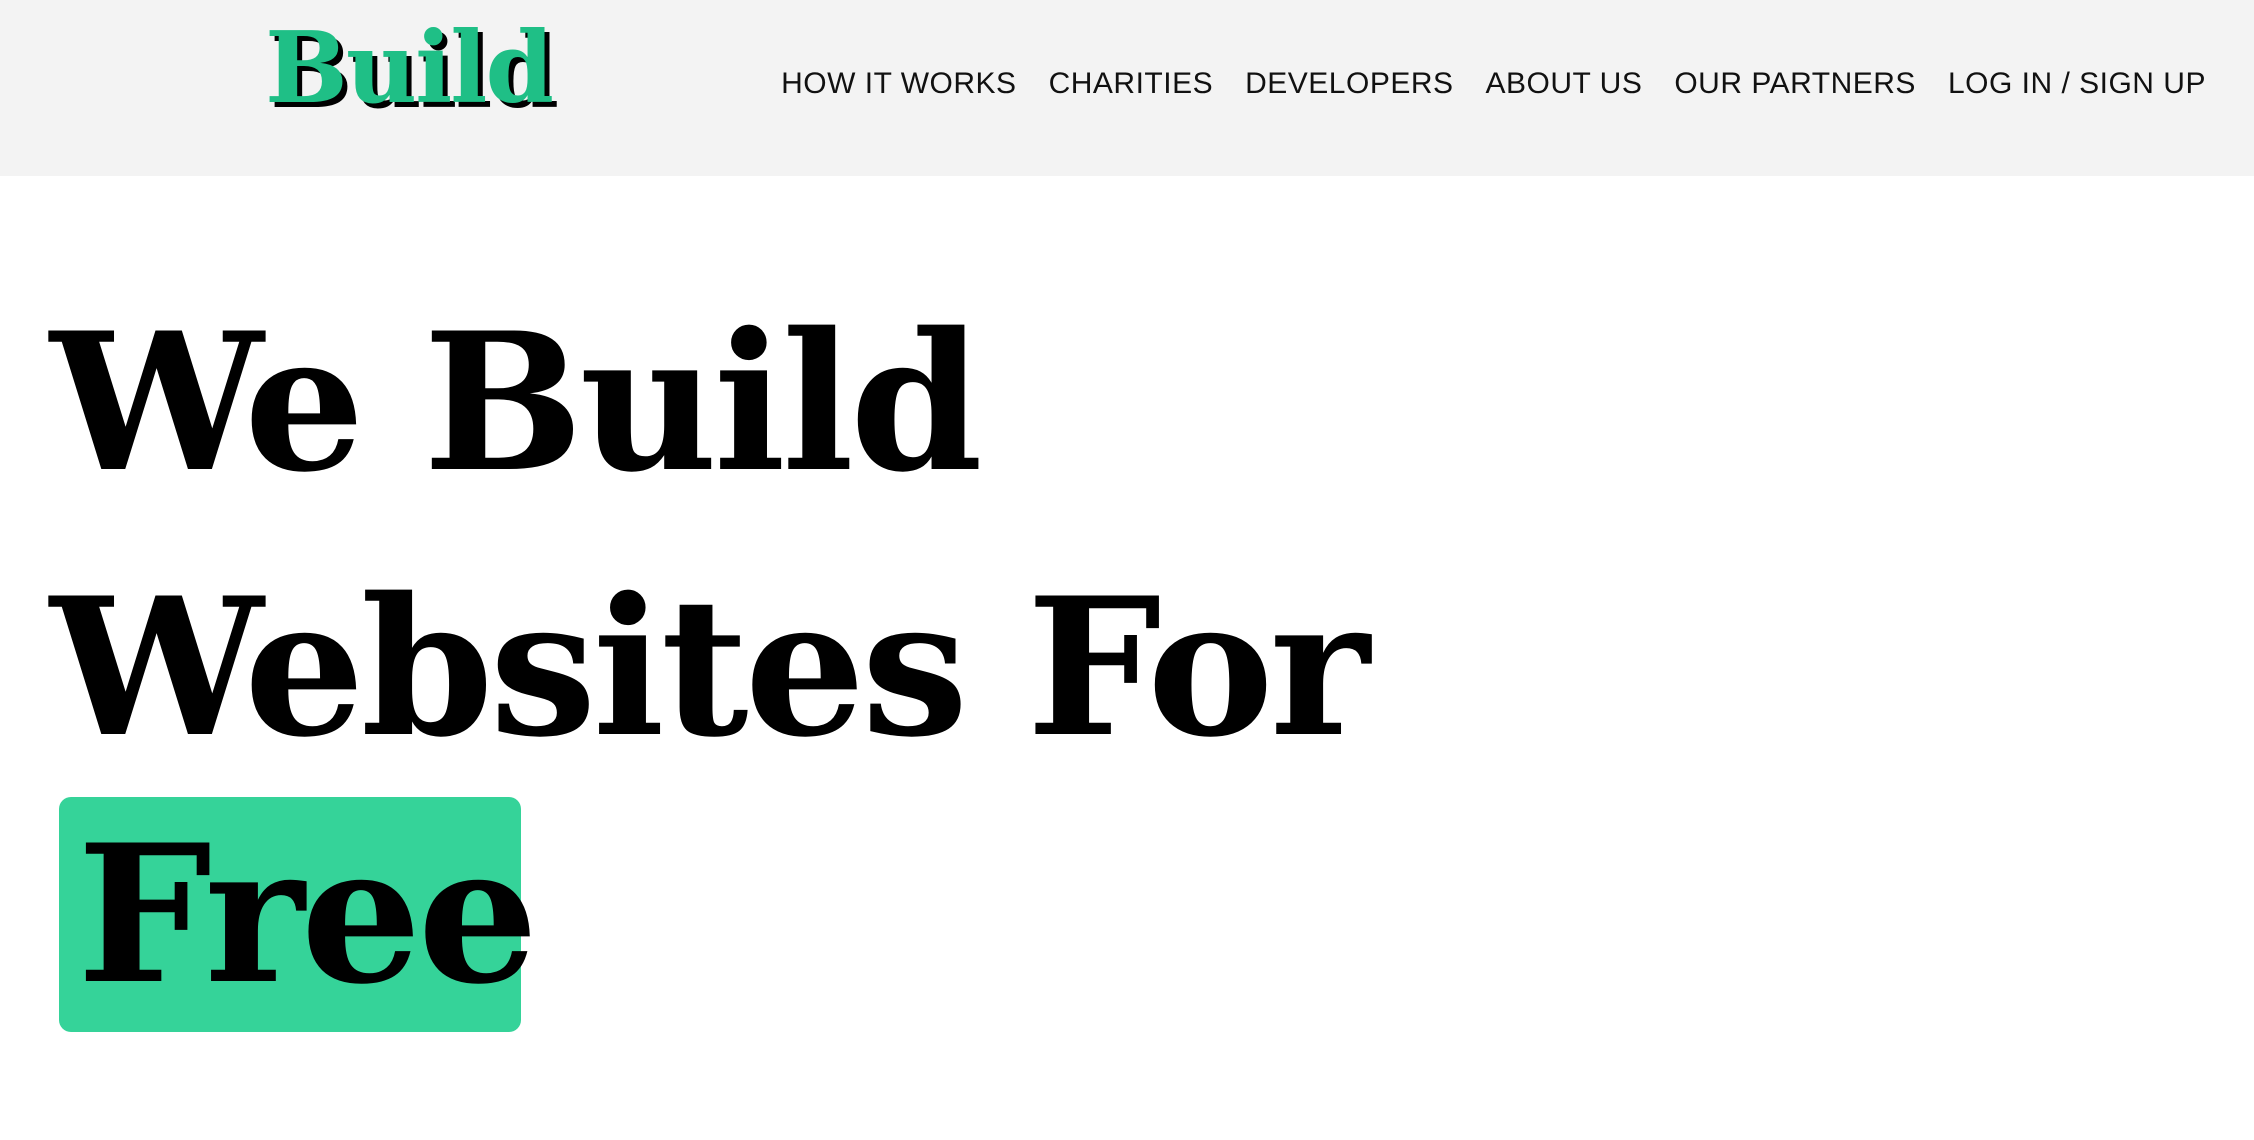  I want to click on hero-line-2: Websites For, so click(710, 667).